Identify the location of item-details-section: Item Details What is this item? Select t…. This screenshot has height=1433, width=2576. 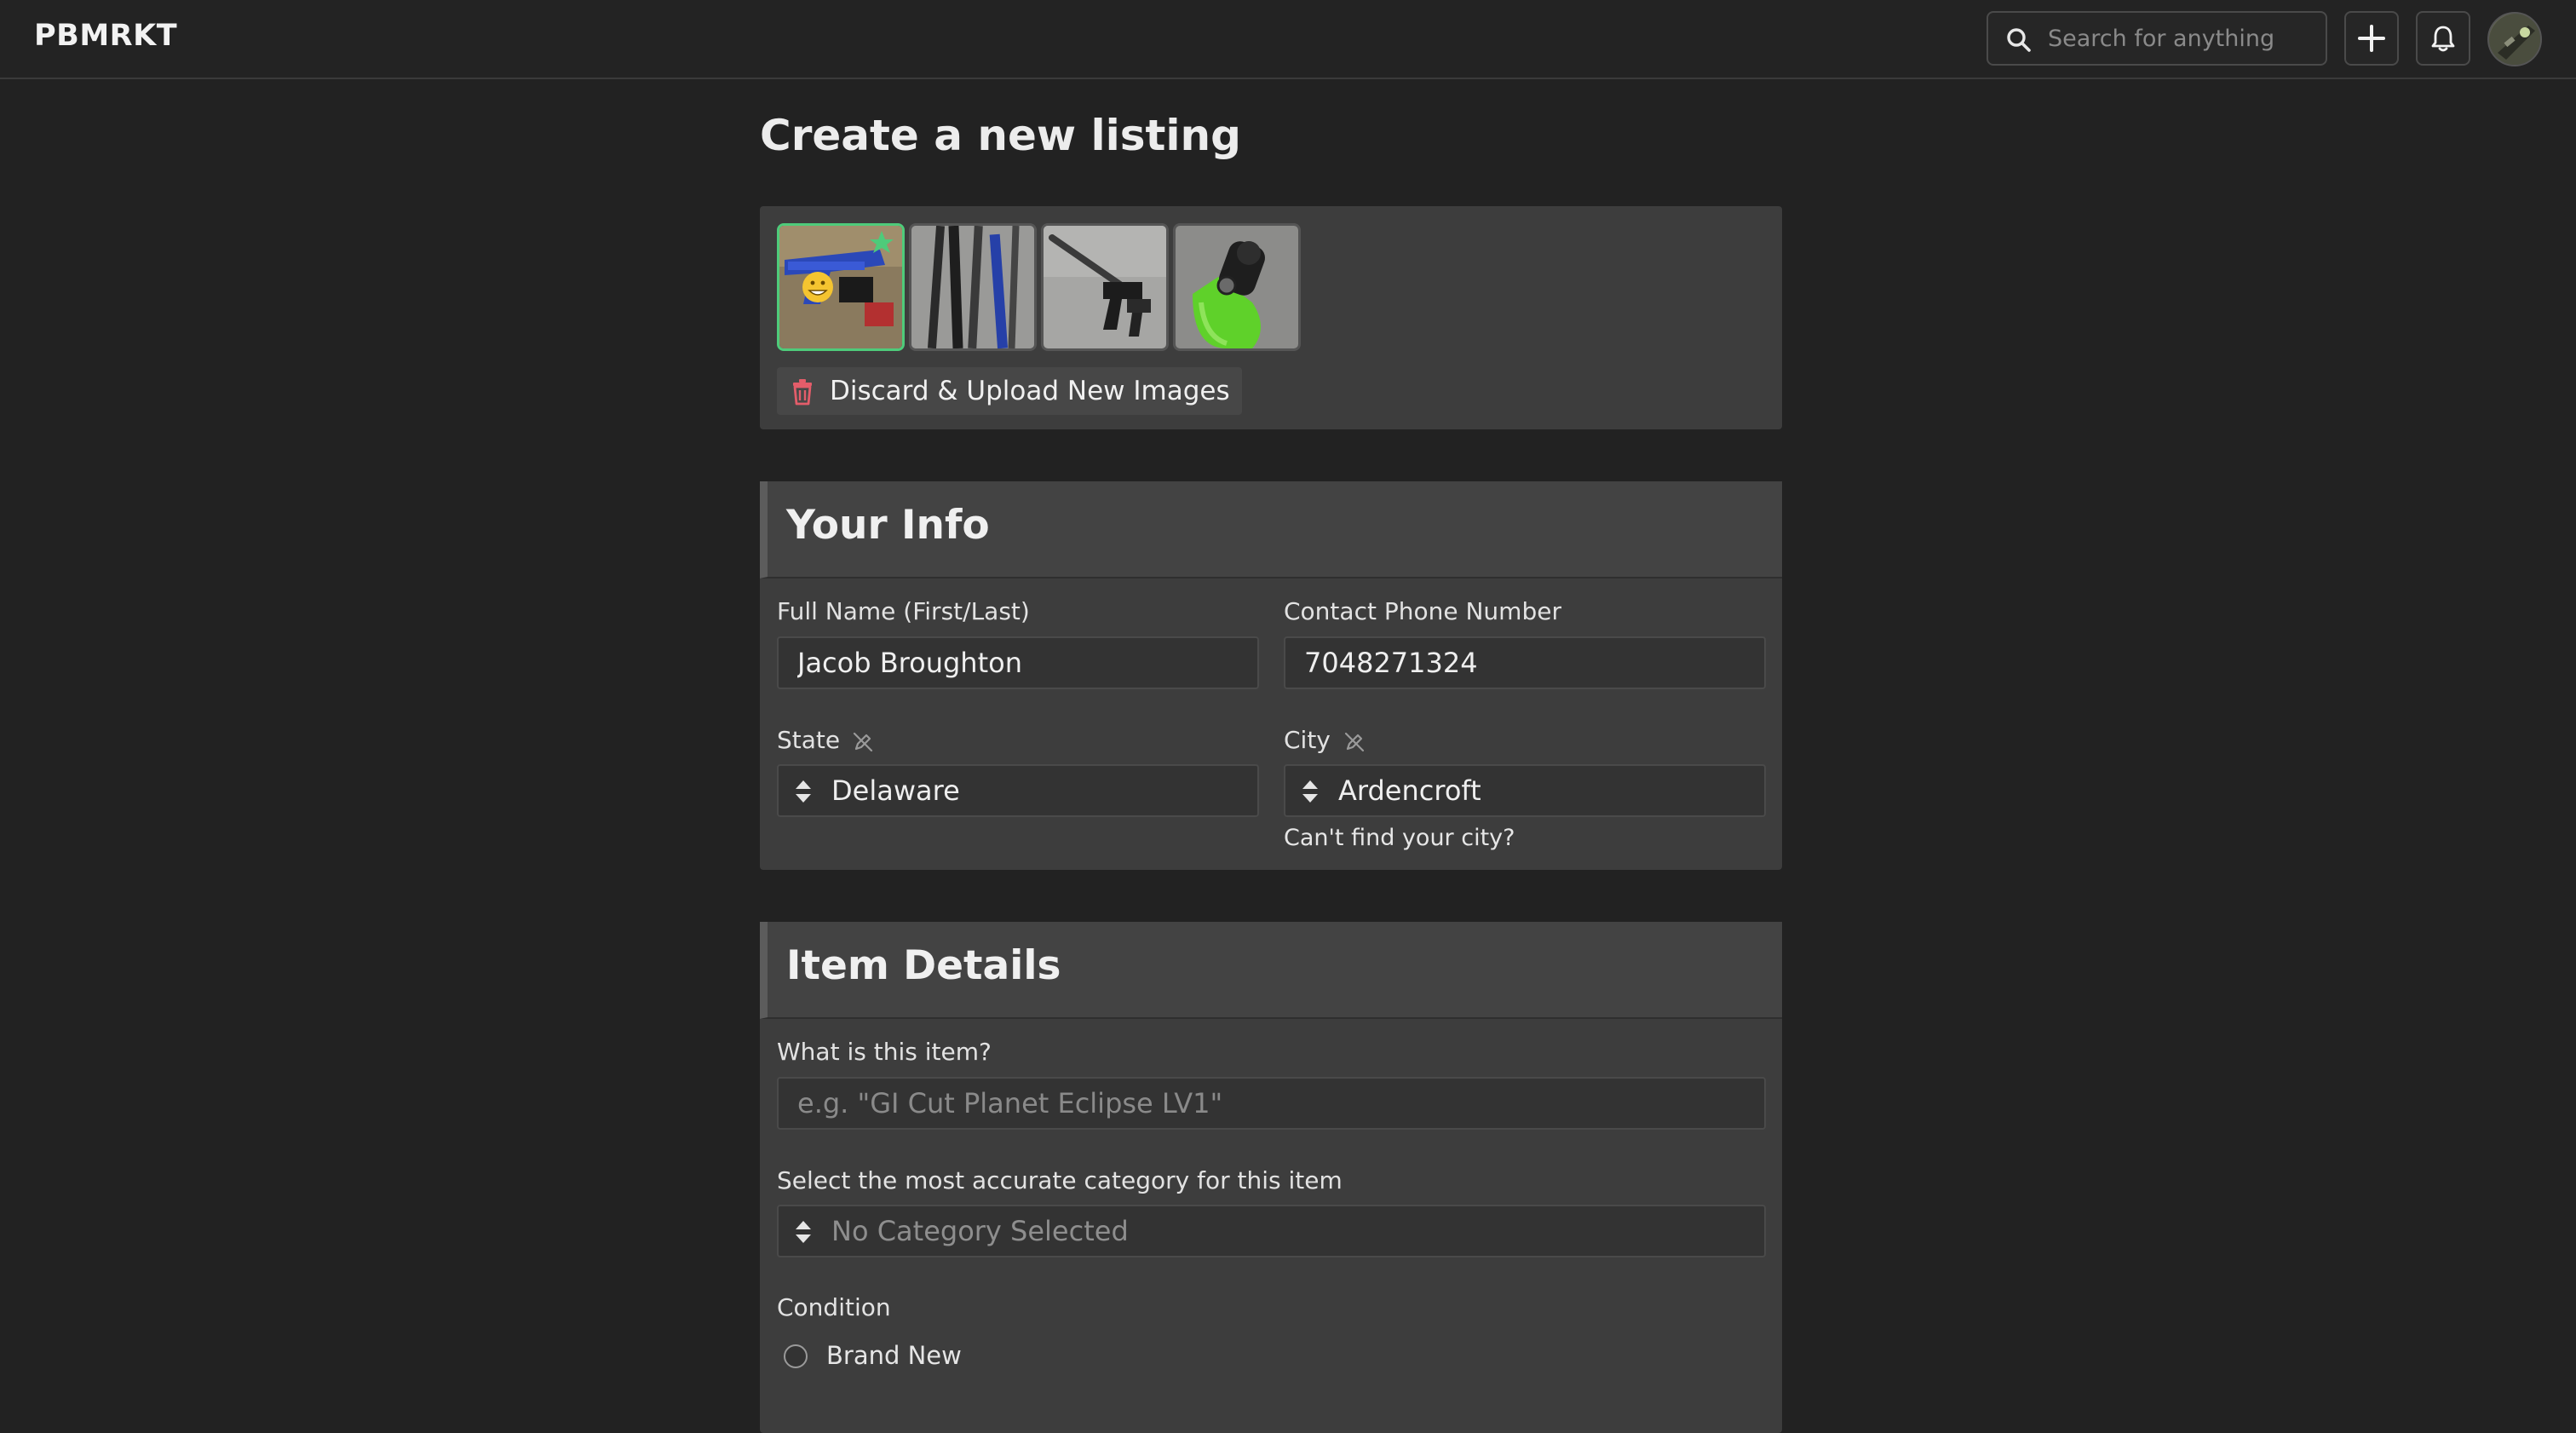
(1271, 1177).